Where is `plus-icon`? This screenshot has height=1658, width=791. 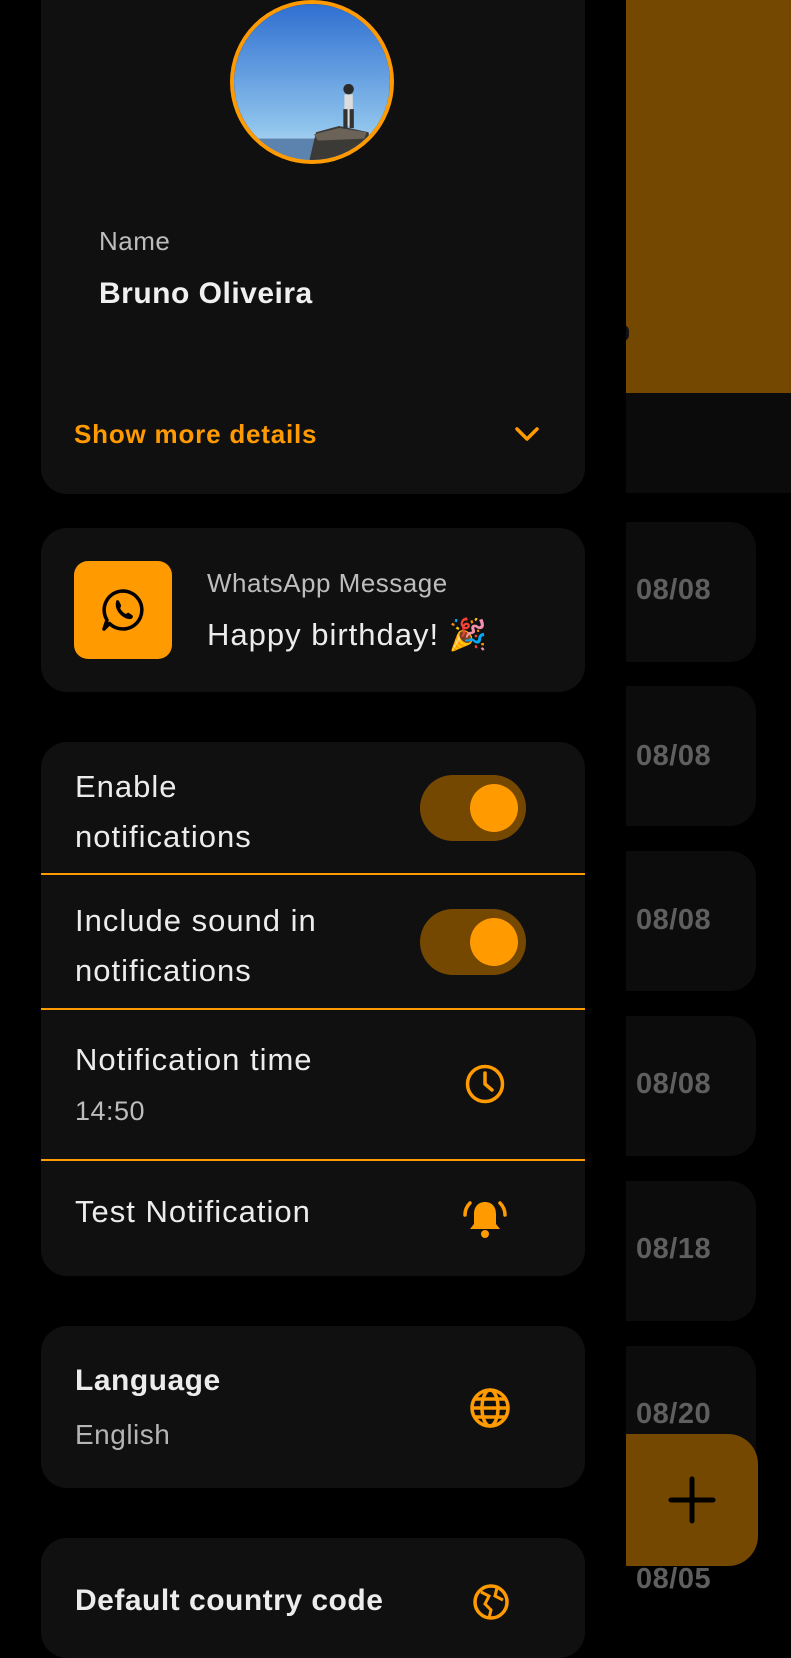 plus-icon is located at coordinates (692, 1500).